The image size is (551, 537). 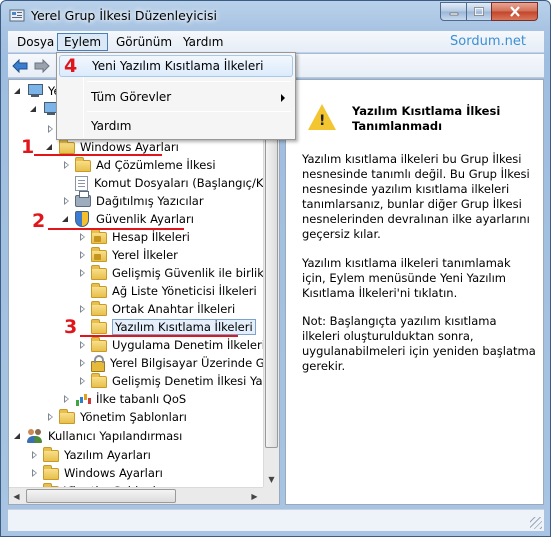 I want to click on scroll-right-arrow-icon: ▶, so click(x=254, y=496).